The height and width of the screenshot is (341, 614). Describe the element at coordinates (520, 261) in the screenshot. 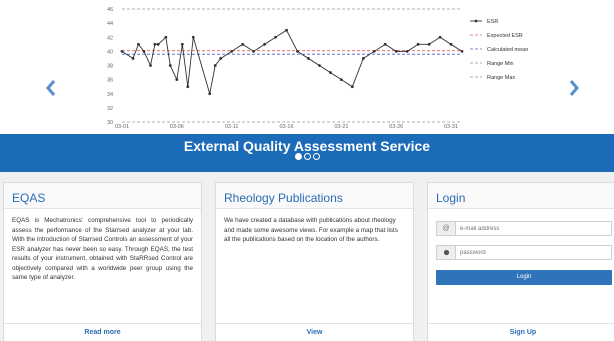

I see `login-panel: Login @ Login Sign Up` at that location.